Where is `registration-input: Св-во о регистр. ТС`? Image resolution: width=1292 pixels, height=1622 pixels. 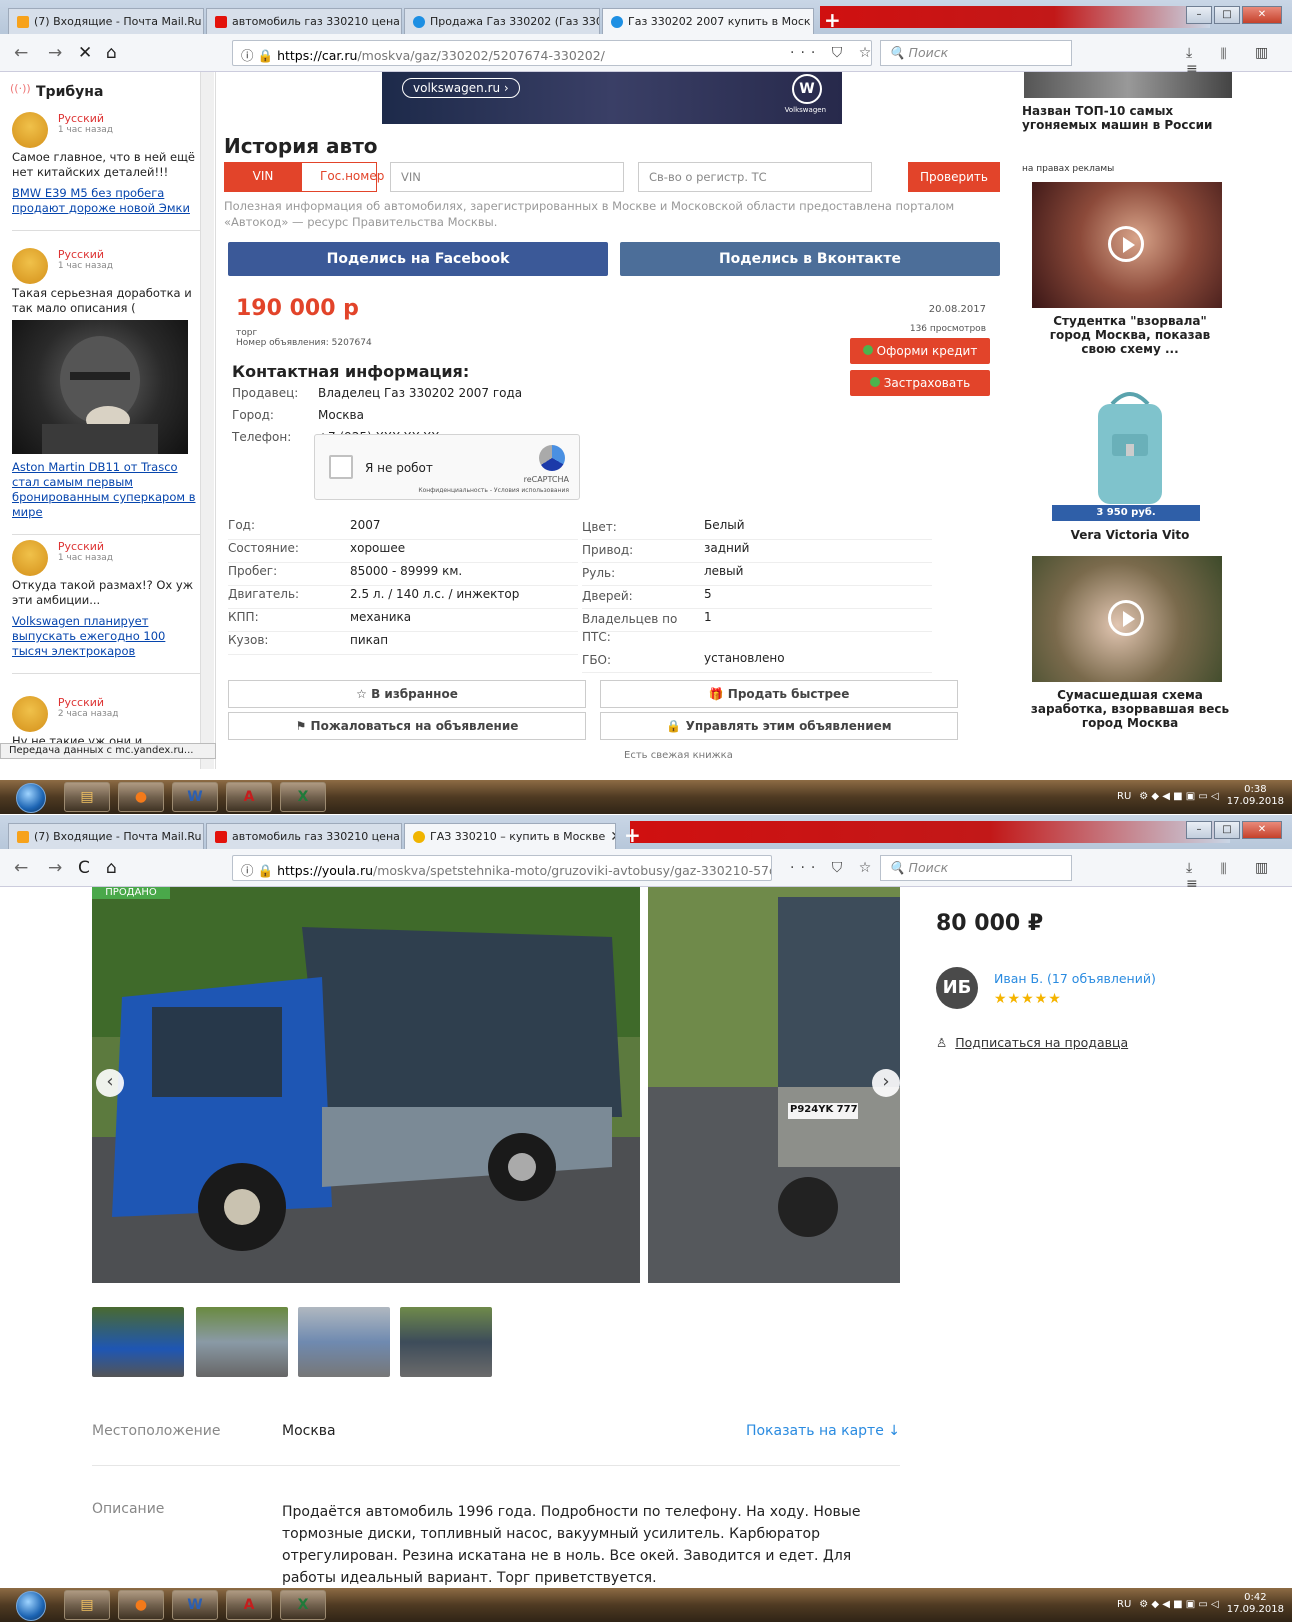
registration-input: Св-во о регистр. ТС is located at coordinates (755, 177).